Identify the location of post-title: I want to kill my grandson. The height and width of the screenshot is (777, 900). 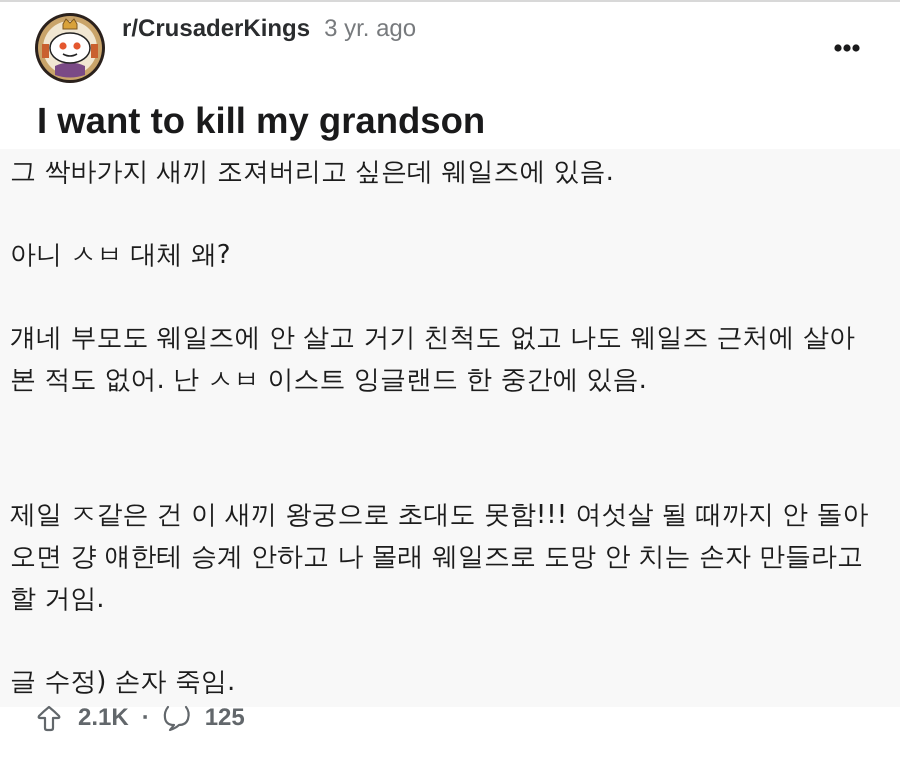
(261, 121).